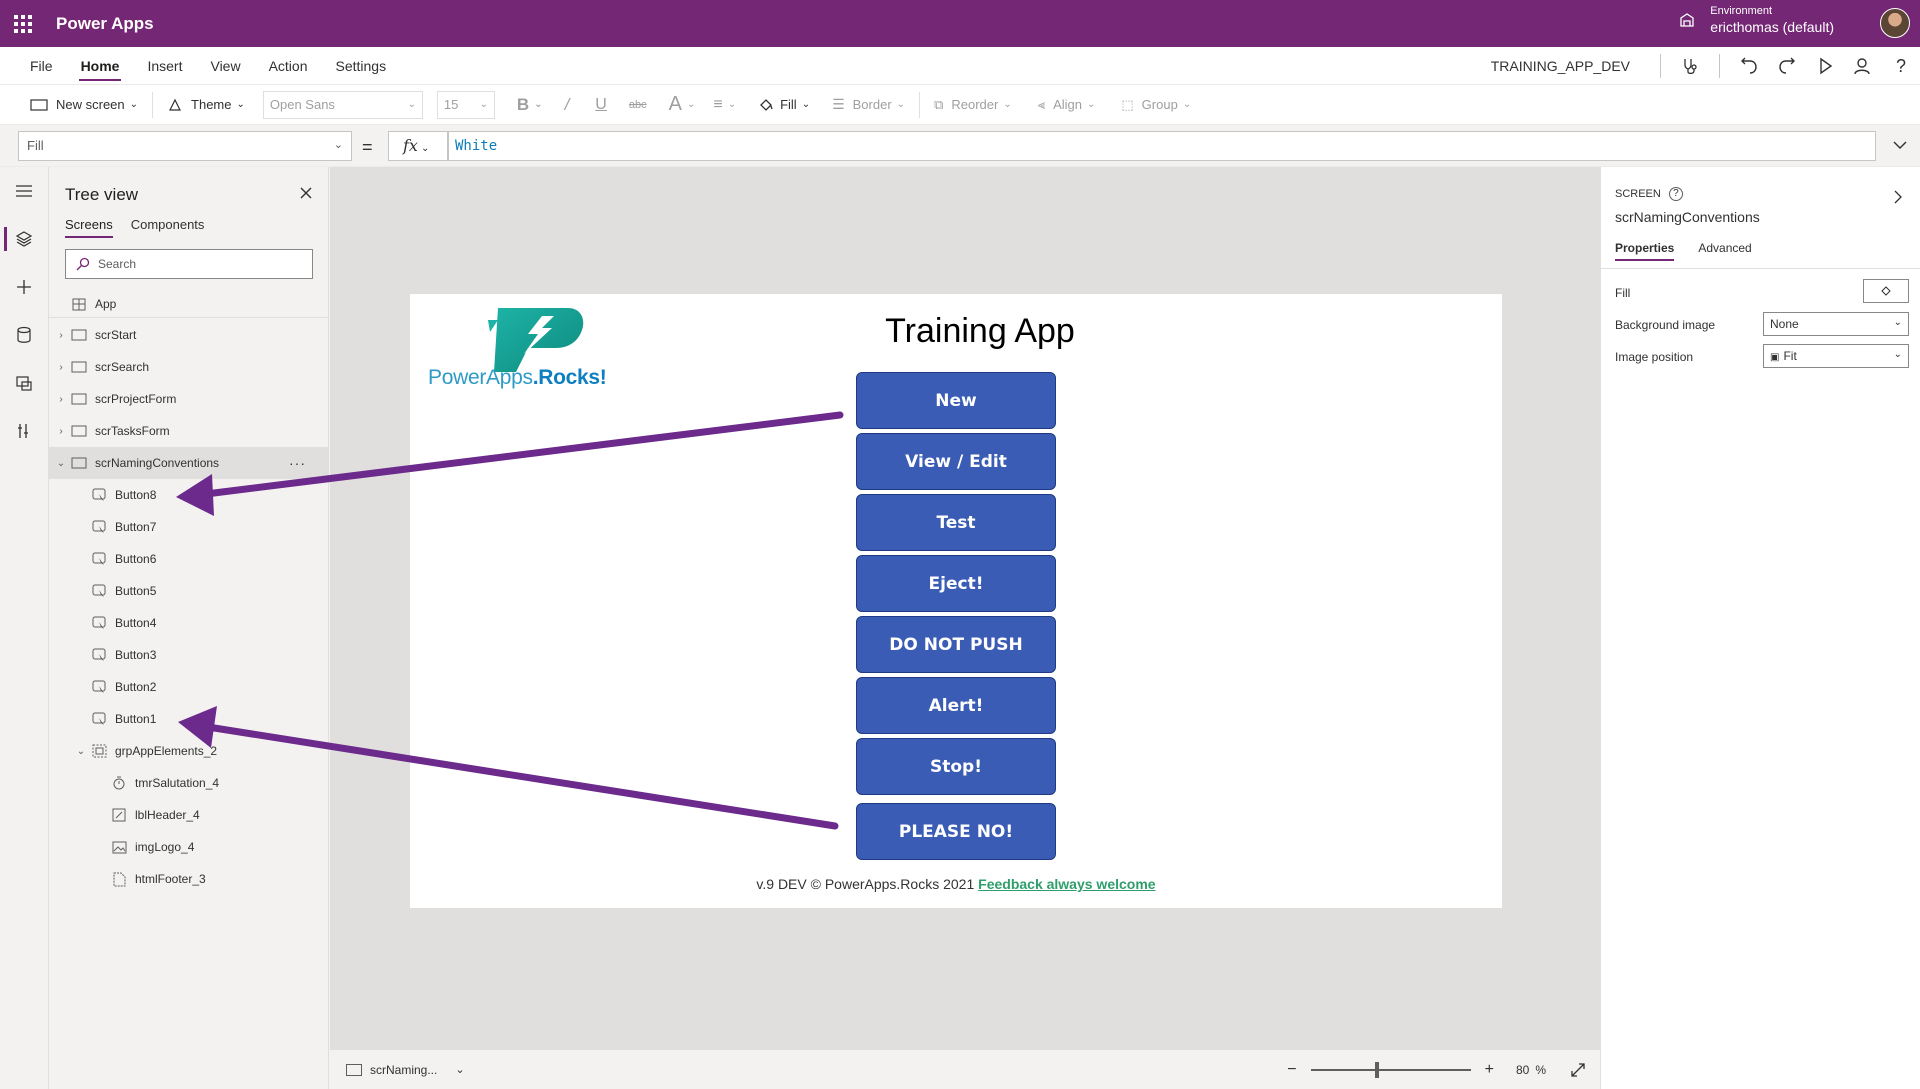 The height and width of the screenshot is (1089, 1920). What do you see at coordinates (405, 1070) in the screenshot?
I see `screen-picker: scrNaming... ⌄` at bounding box center [405, 1070].